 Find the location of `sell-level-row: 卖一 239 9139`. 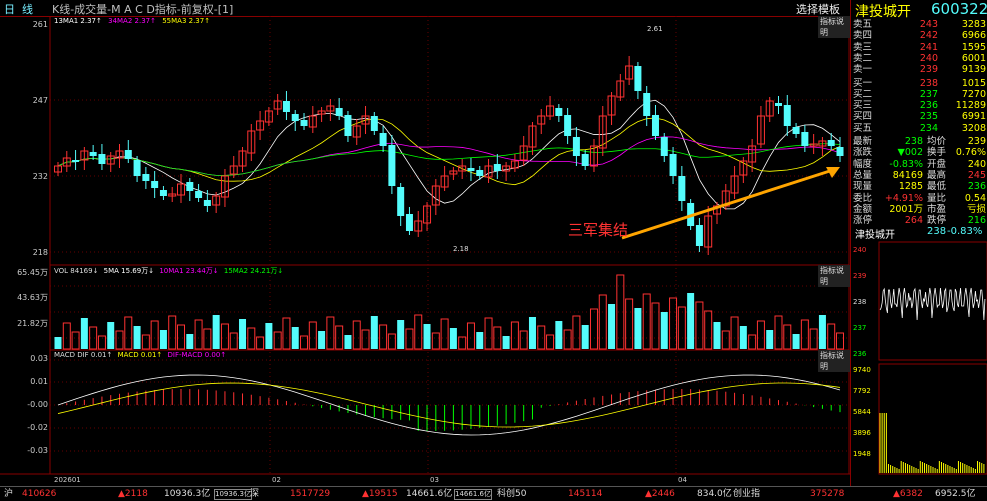

sell-level-row: 卖一 239 9139 is located at coordinates (919, 69).